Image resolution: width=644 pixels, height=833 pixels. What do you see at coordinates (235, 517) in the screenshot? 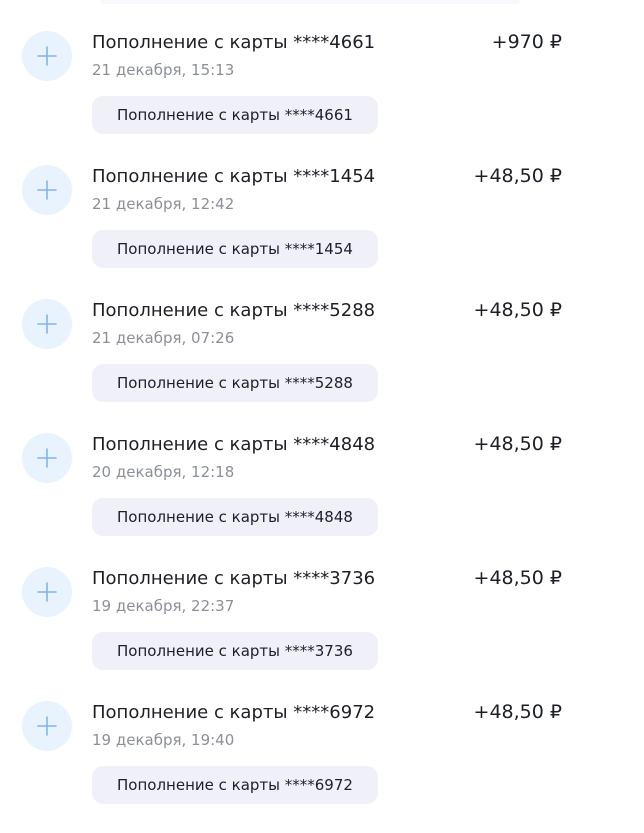
I see `transaction-description-chip: Пополнение с карты ****4848` at bounding box center [235, 517].